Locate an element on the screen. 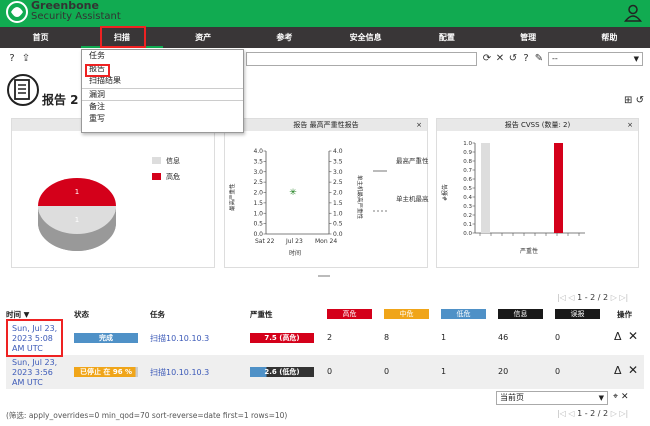 The height and width of the screenshot is (426, 650). app-header: Greenbone Security Assistant is located at coordinates (325, 13).